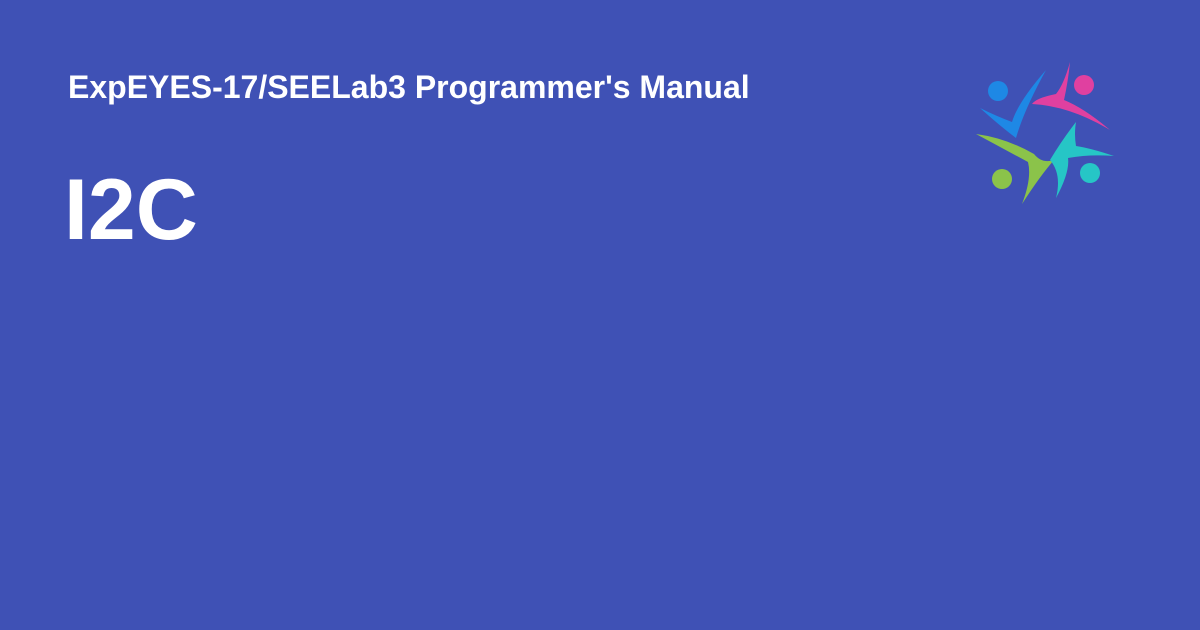 This screenshot has height=630, width=1200. Describe the element at coordinates (1084, 85) in the screenshot. I see `logo-magenta-head` at that location.